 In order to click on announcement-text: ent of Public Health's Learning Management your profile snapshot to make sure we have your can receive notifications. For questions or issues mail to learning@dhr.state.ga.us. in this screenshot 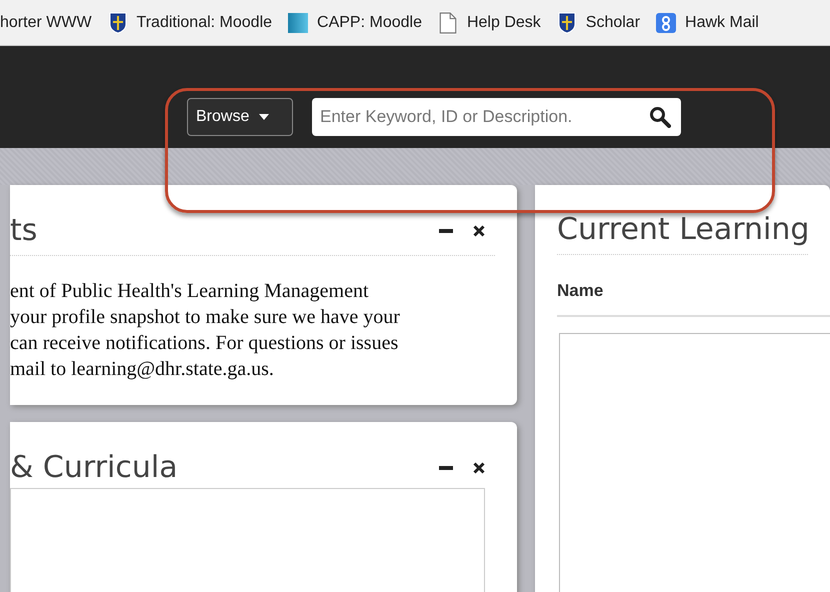, I will do `click(205, 330)`.